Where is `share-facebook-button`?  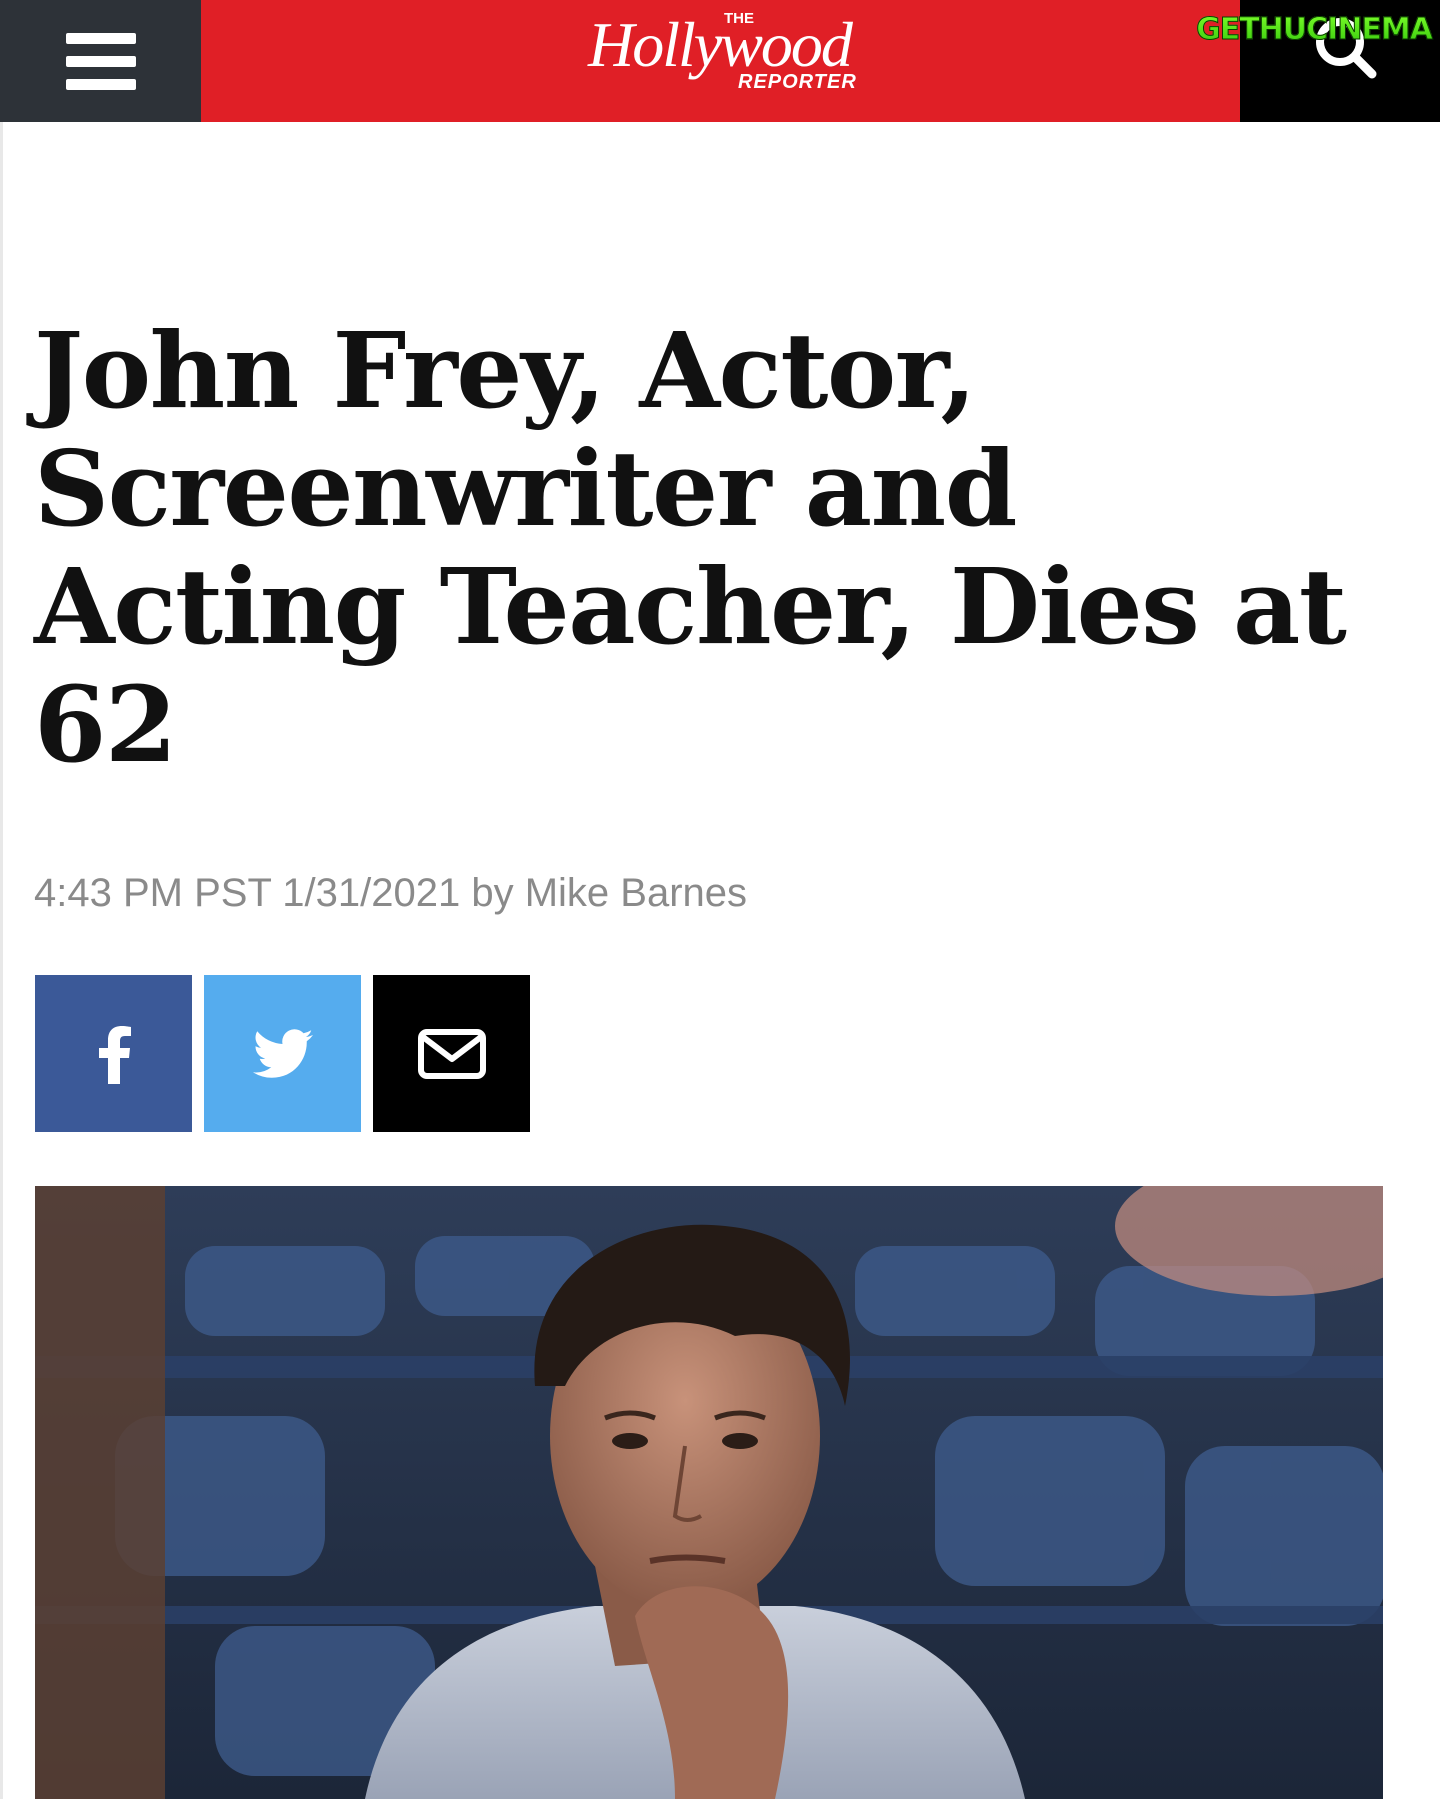
share-facebook-button is located at coordinates (113, 1053).